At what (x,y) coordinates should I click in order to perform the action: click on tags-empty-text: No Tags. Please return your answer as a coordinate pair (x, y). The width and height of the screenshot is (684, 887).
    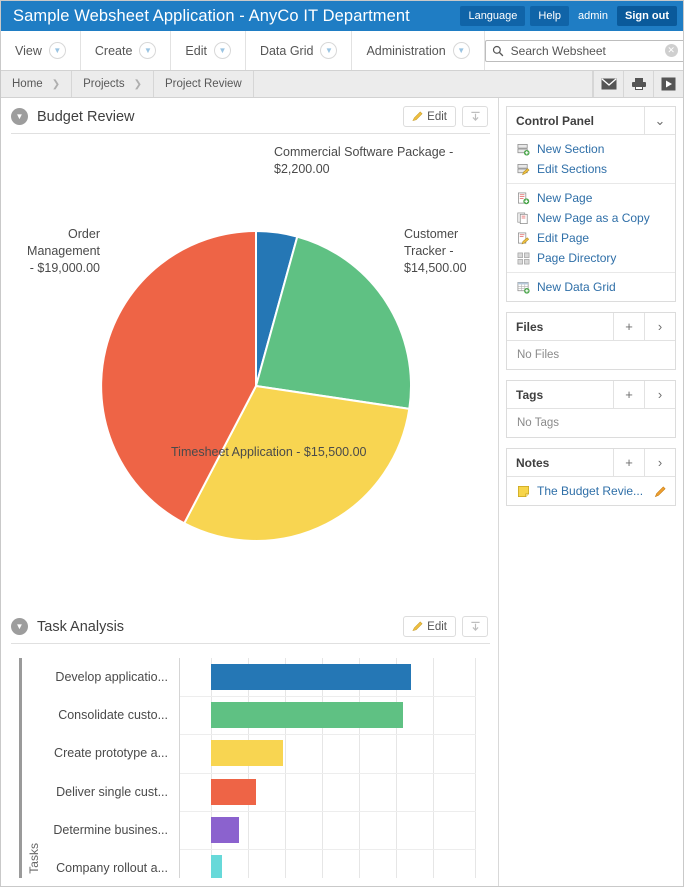
    Looking at the image, I should click on (538, 423).